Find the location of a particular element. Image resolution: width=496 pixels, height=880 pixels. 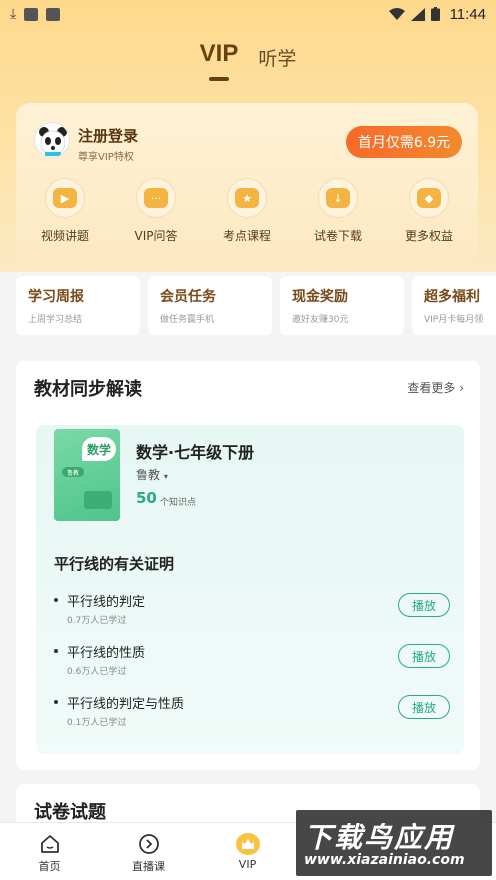

login-subtitle: 尊享VIP特权 is located at coordinates (106, 157).